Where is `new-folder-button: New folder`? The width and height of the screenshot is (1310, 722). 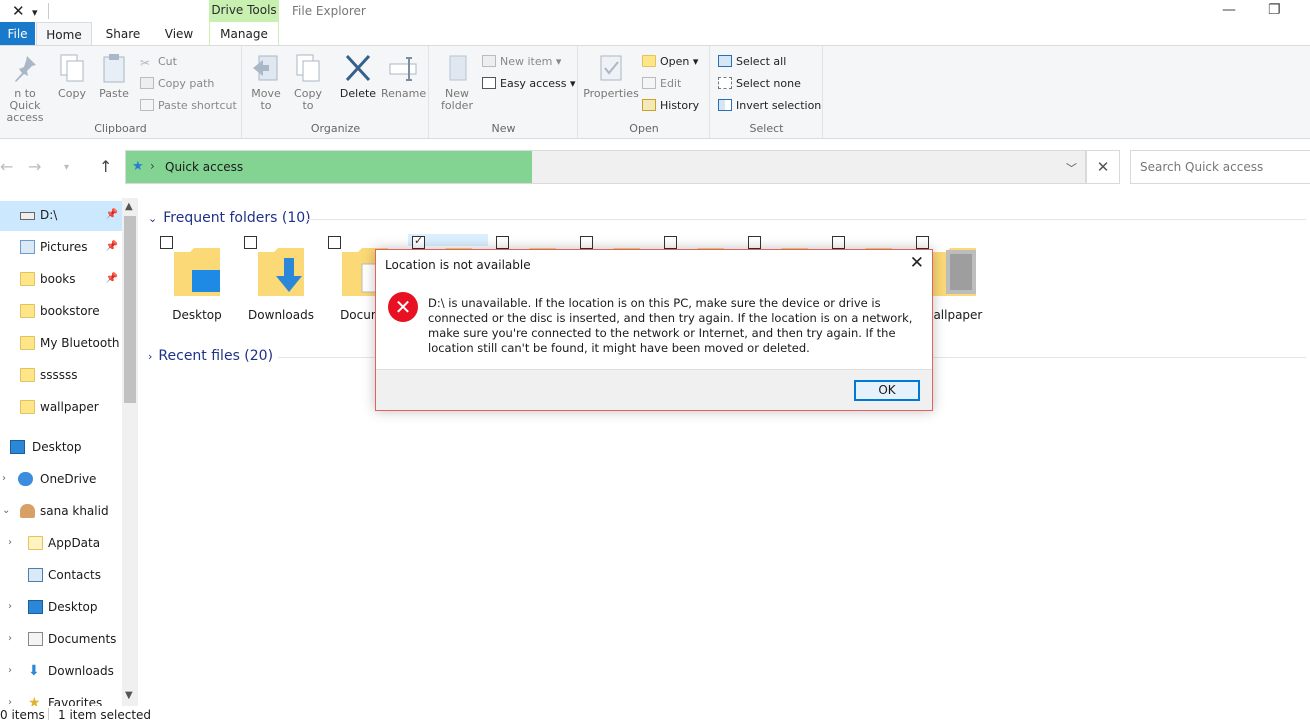 new-folder-button: New folder is located at coordinates (457, 82).